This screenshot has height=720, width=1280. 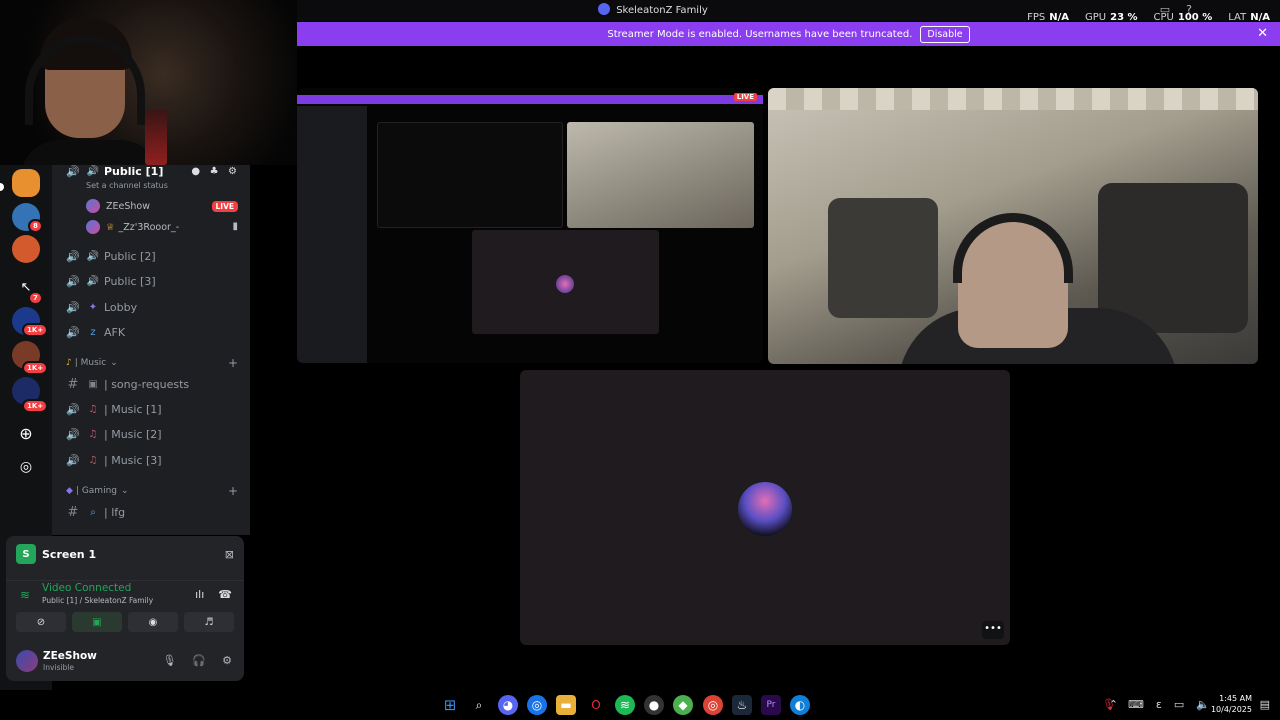 I want to click on more-options-icon: •••, so click(x=993, y=630).